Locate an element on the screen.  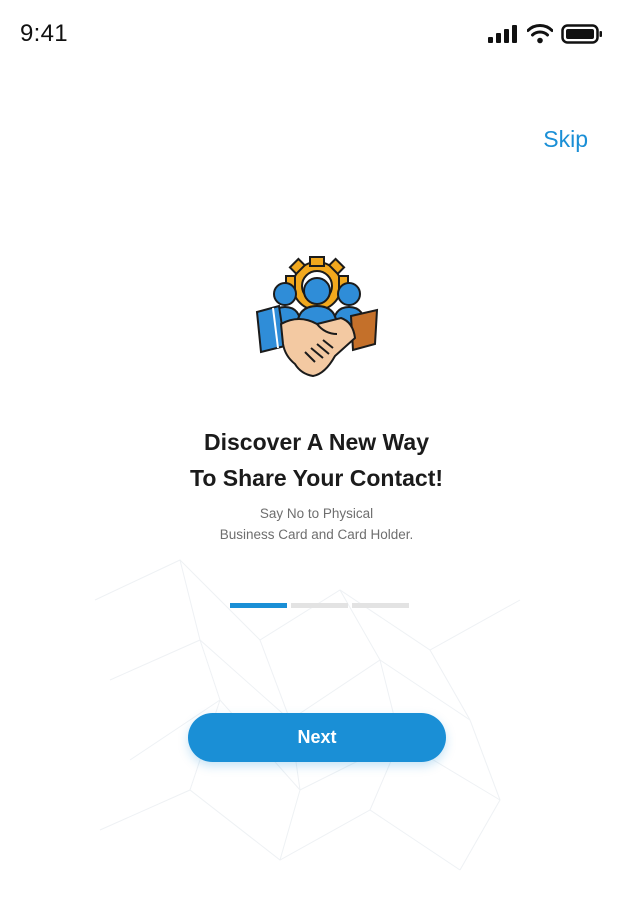
battery-icon is located at coordinates (581, 34).